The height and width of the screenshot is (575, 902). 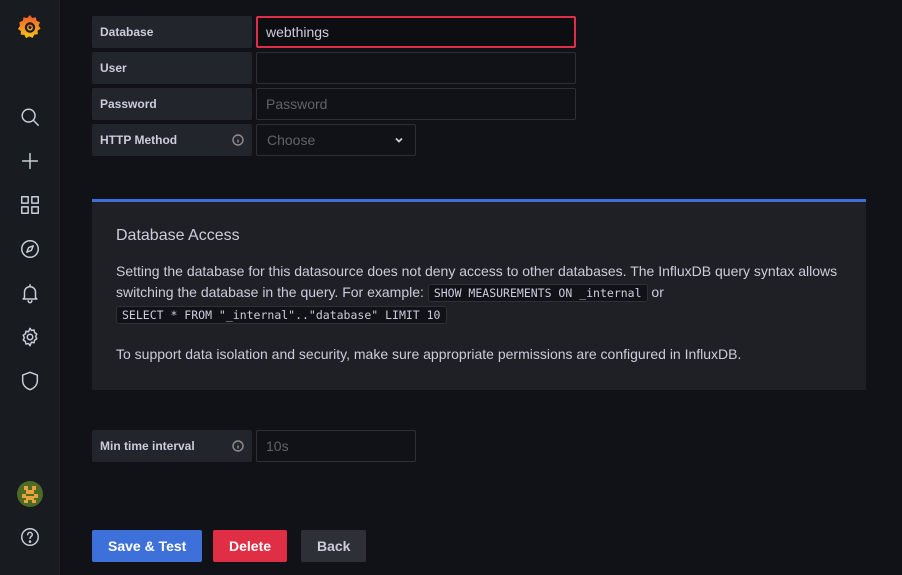 I want to click on info-title: Database Access, so click(x=178, y=235).